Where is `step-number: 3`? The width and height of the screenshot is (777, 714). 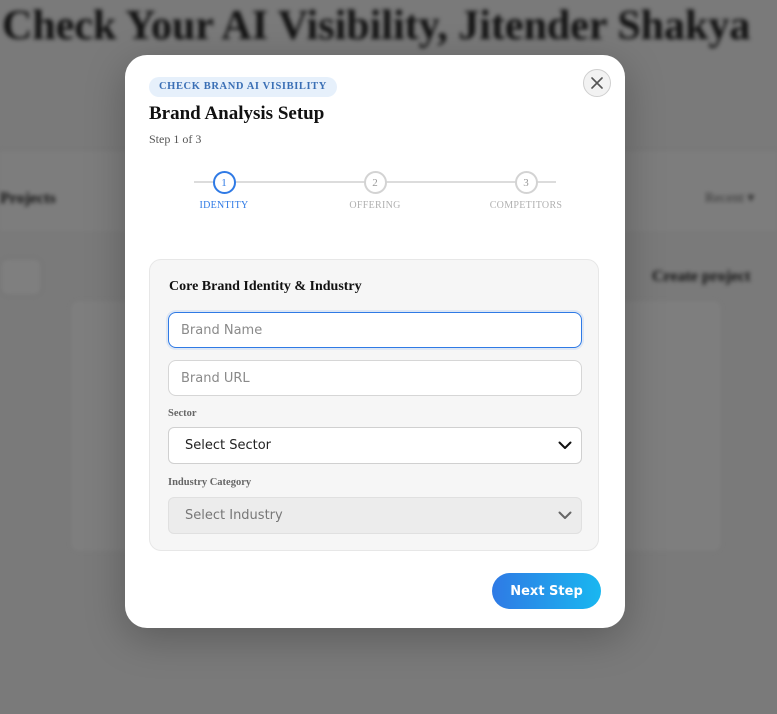
step-number: 3 is located at coordinates (526, 182).